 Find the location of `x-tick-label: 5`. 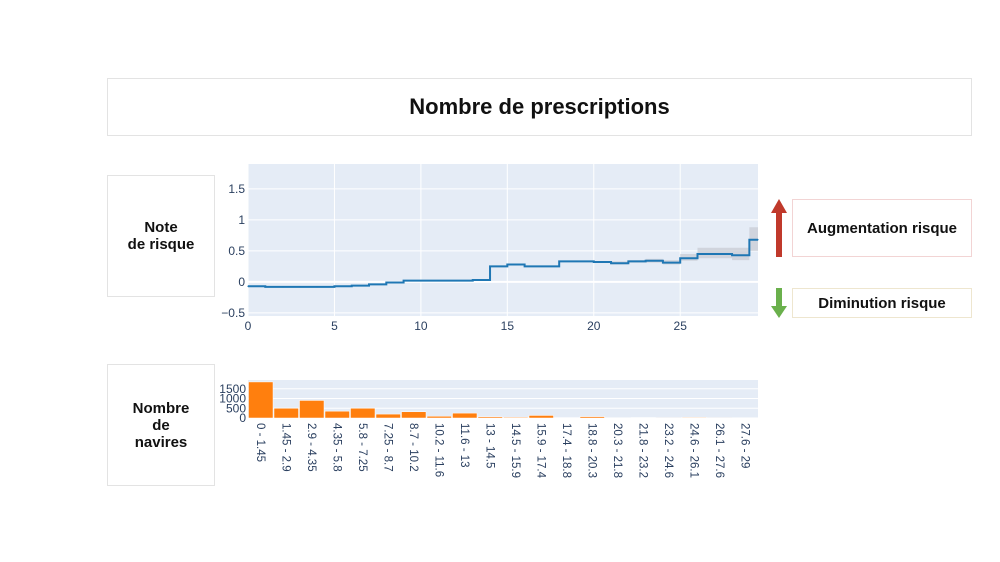

x-tick-label: 5 is located at coordinates (334, 326).